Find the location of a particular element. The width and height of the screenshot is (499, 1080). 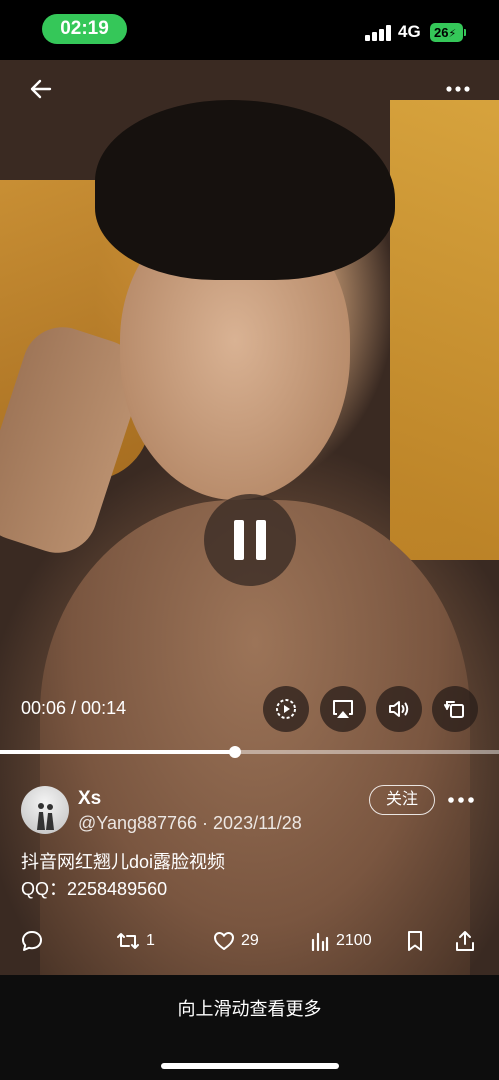

action-bar: 1 29 2100 is located at coordinates (249, 941).